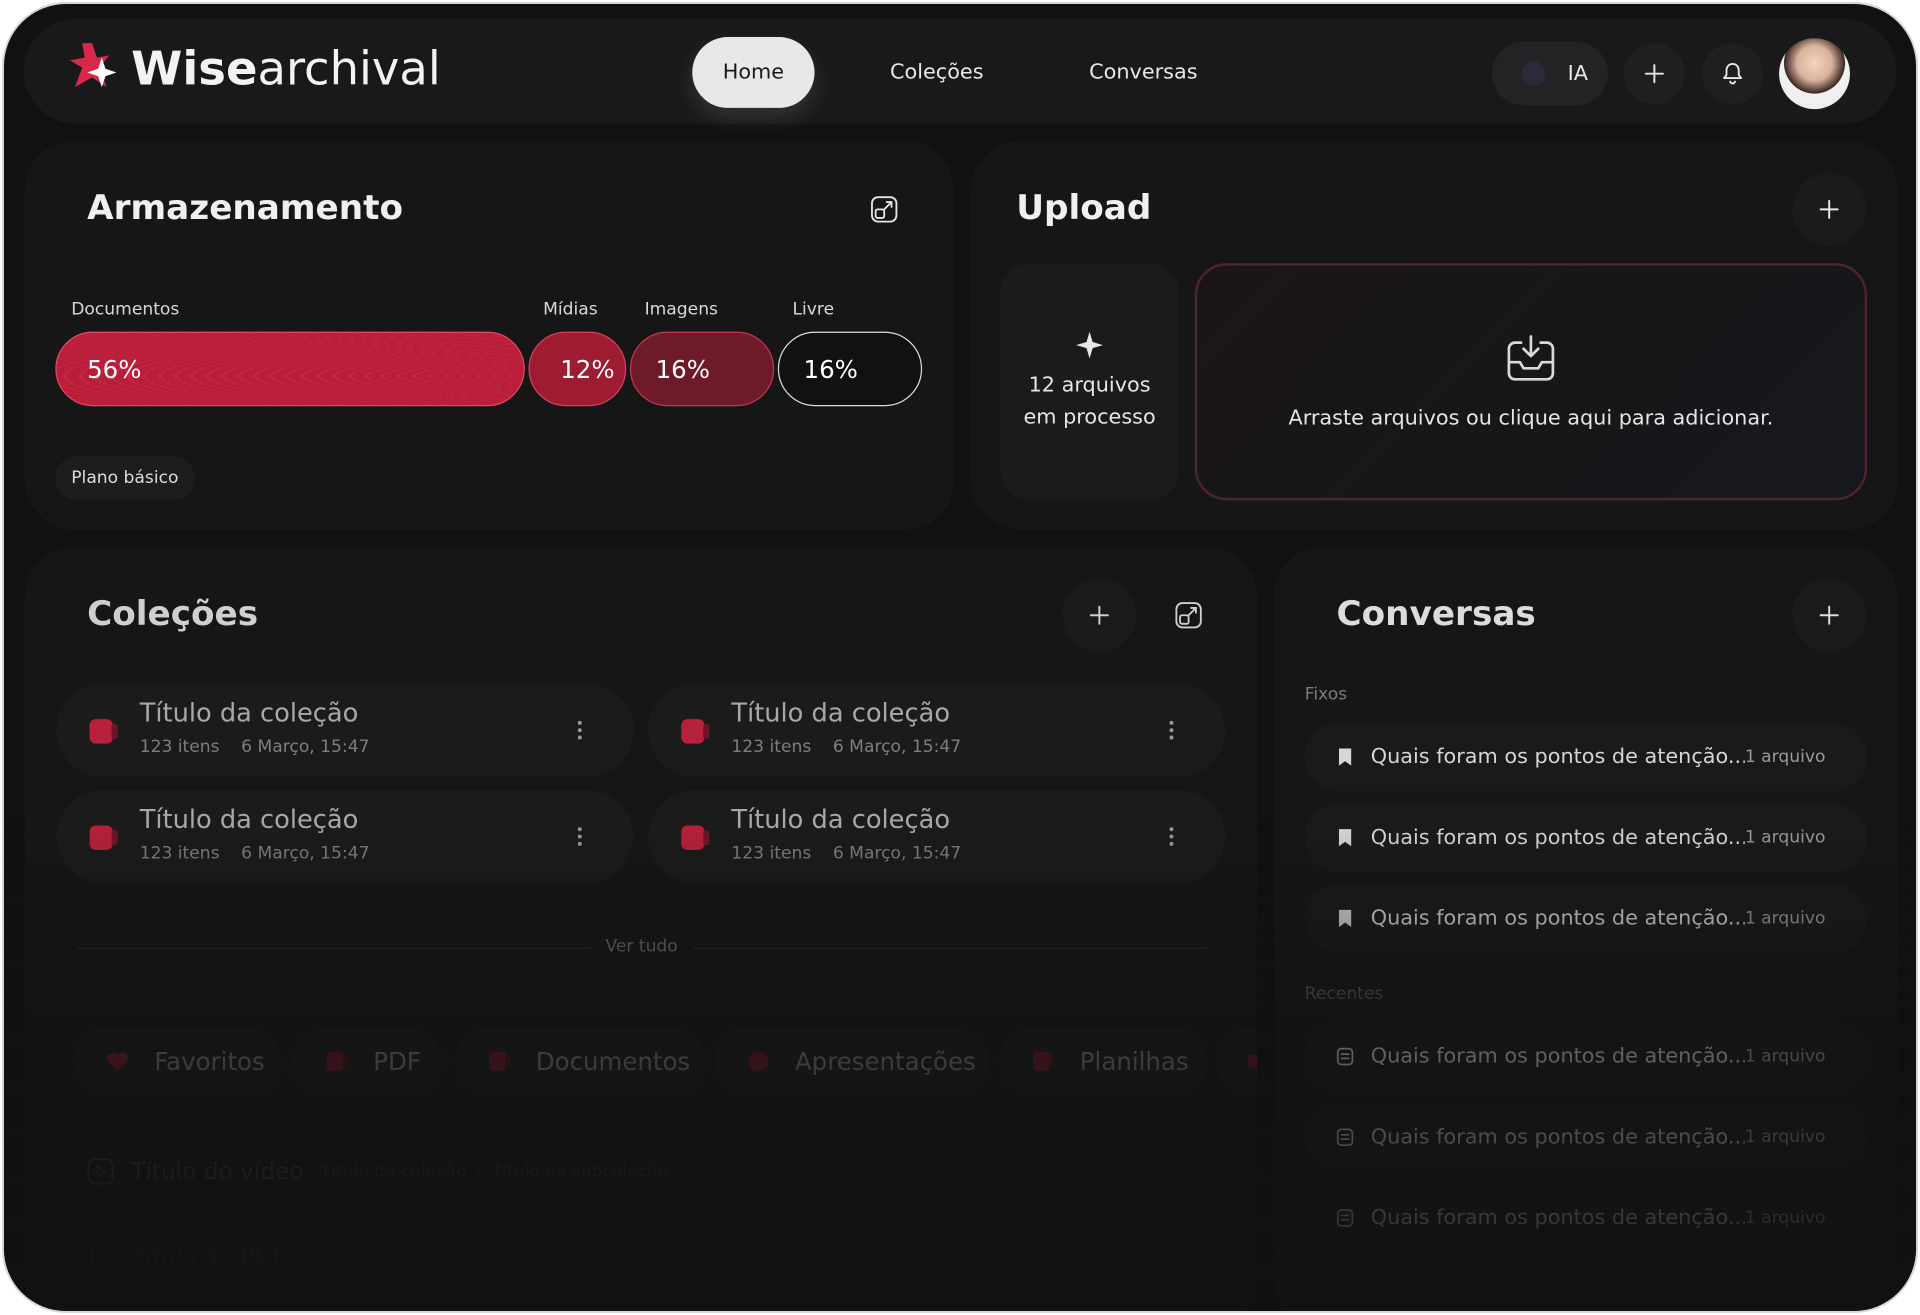 This screenshot has width=1920, height=1315. I want to click on processing-text: 12 arquivos em processo, so click(1089, 401).